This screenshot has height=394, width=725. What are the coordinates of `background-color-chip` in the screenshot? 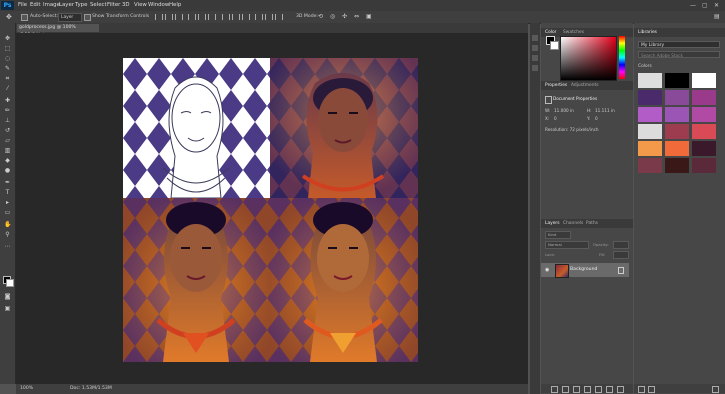 It's located at (554, 45).